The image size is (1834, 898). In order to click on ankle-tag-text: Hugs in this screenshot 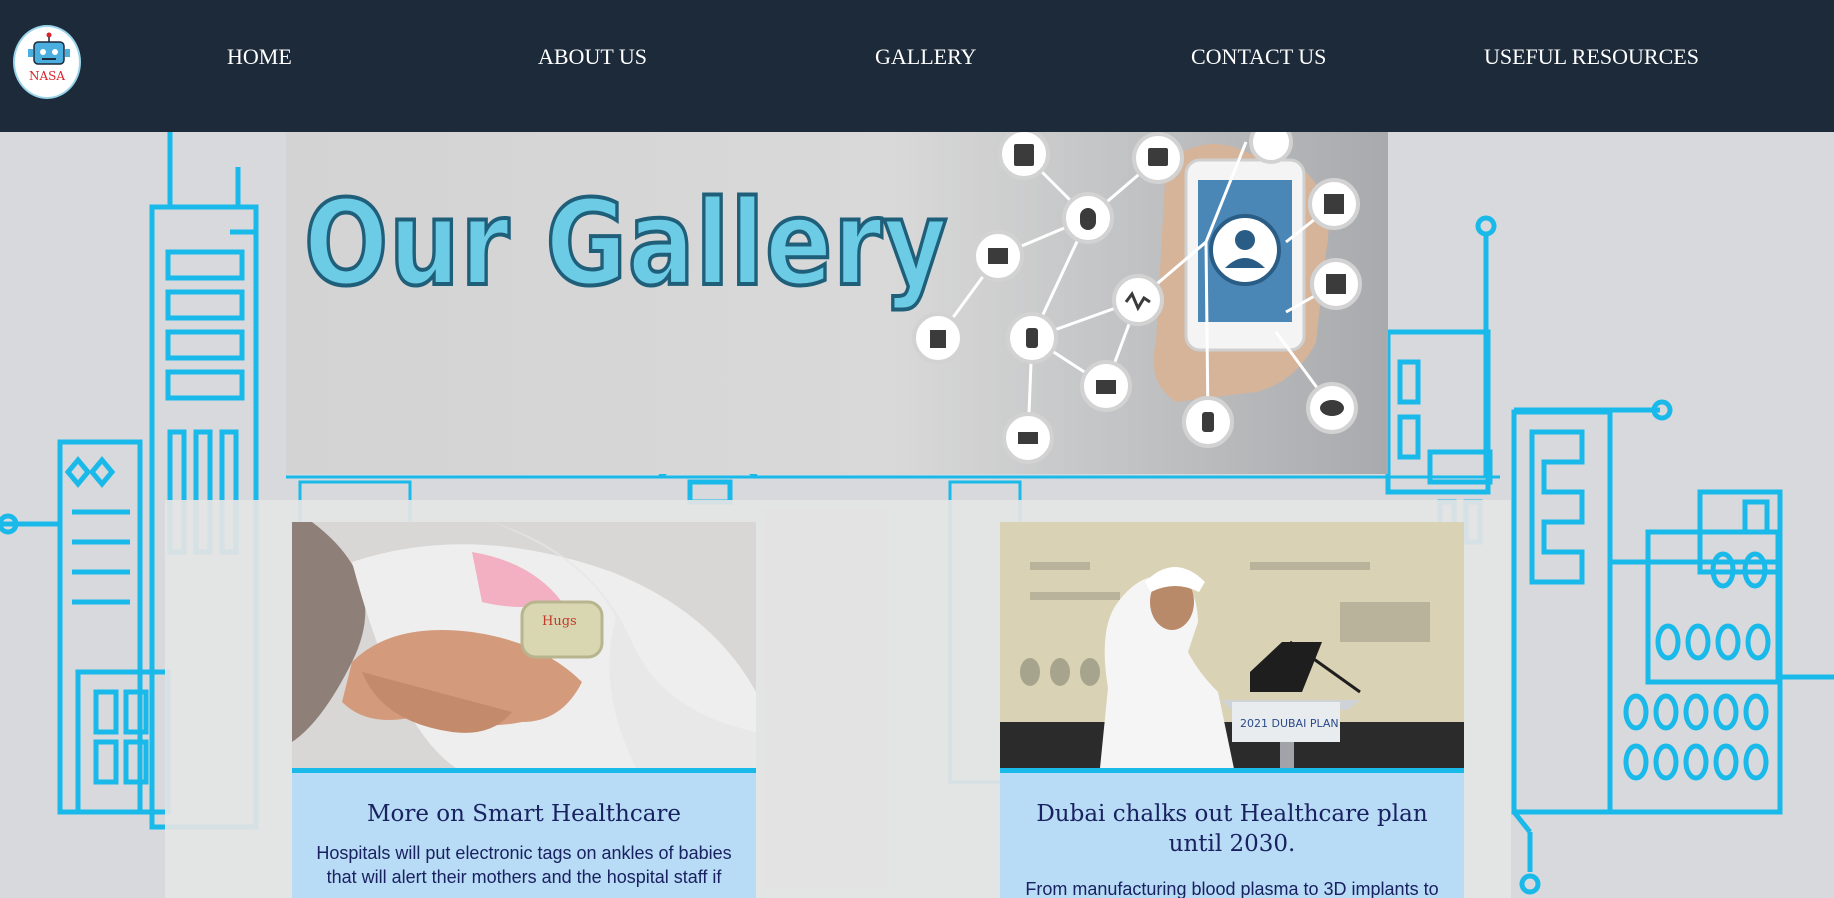, I will do `click(559, 621)`.